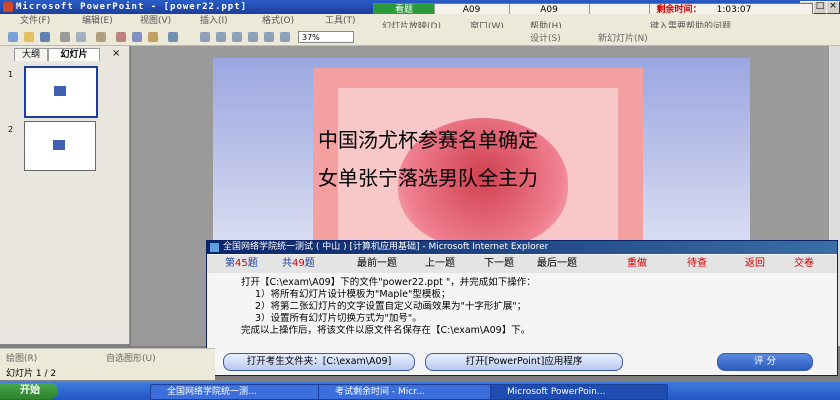  What do you see at coordinates (755, 264) in the screenshot?
I see `back-link: 返回` at bounding box center [755, 264].